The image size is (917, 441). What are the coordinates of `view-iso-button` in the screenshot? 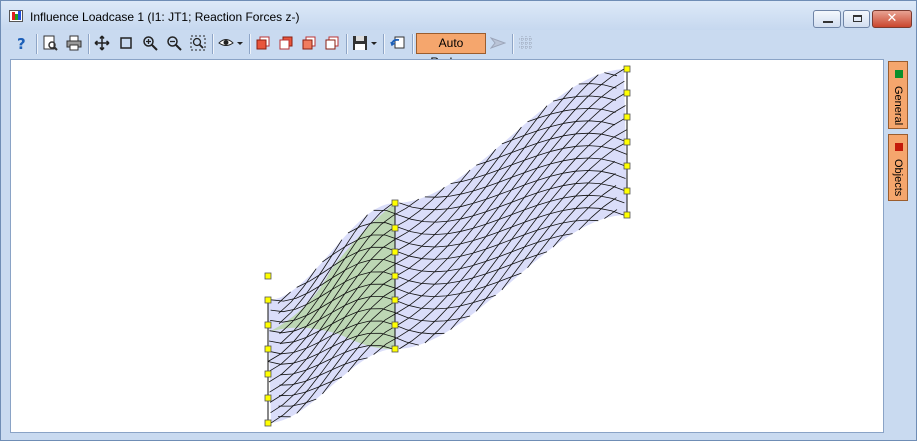 It's located at (332, 43).